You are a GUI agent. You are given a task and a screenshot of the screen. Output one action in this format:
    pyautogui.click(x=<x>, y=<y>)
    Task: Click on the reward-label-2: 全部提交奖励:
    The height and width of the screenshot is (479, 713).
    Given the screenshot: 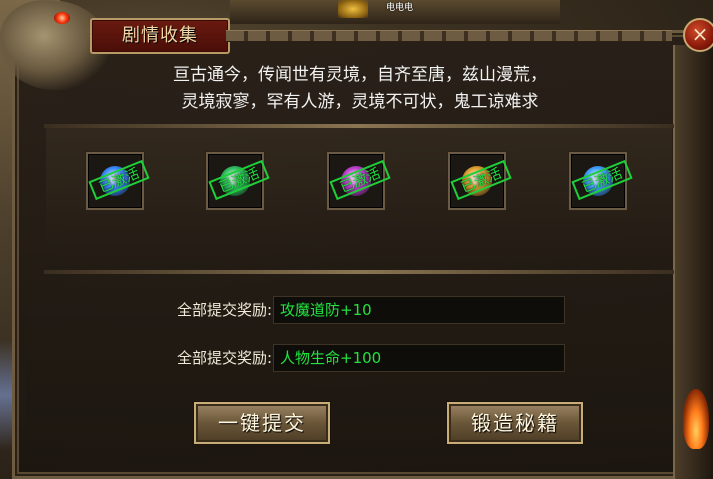 What is the action you would take?
    pyautogui.click(x=224, y=358)
    